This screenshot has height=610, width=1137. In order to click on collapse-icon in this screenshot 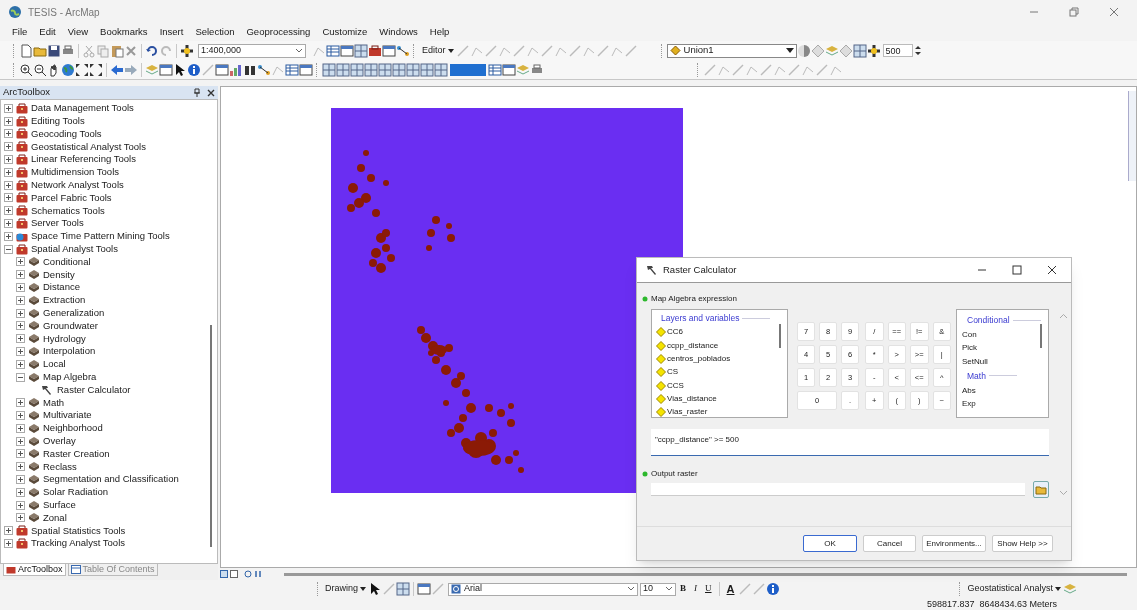, I will do `click(20, 377)`.